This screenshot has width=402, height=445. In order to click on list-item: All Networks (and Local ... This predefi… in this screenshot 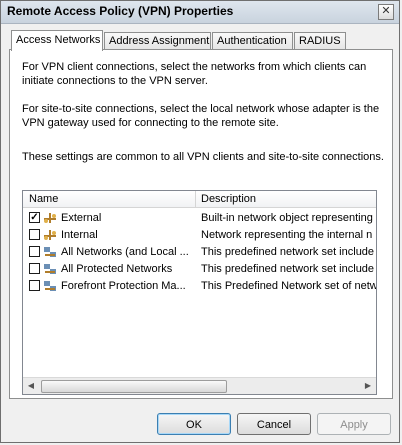, I will do `click(199, 252)`.